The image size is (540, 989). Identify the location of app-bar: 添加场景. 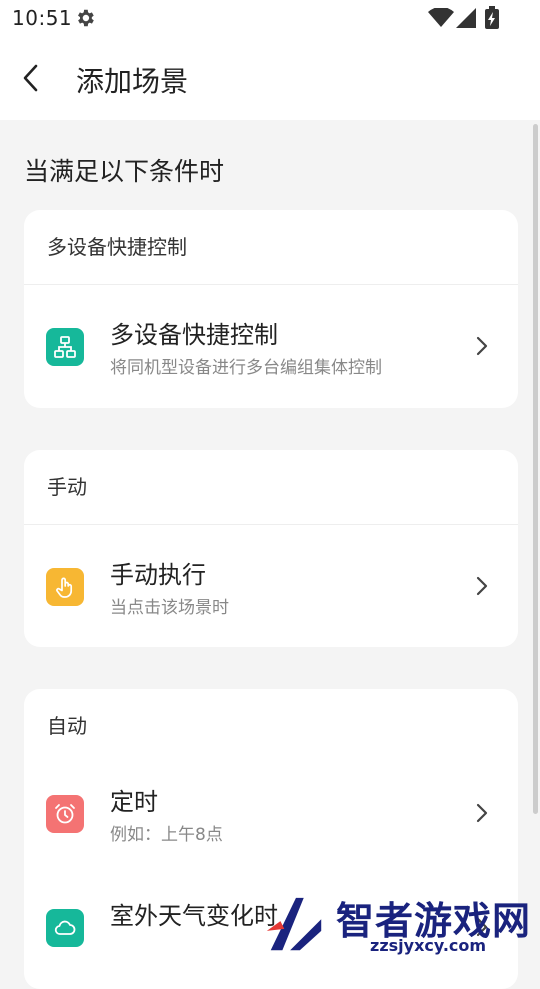
(270, 78).